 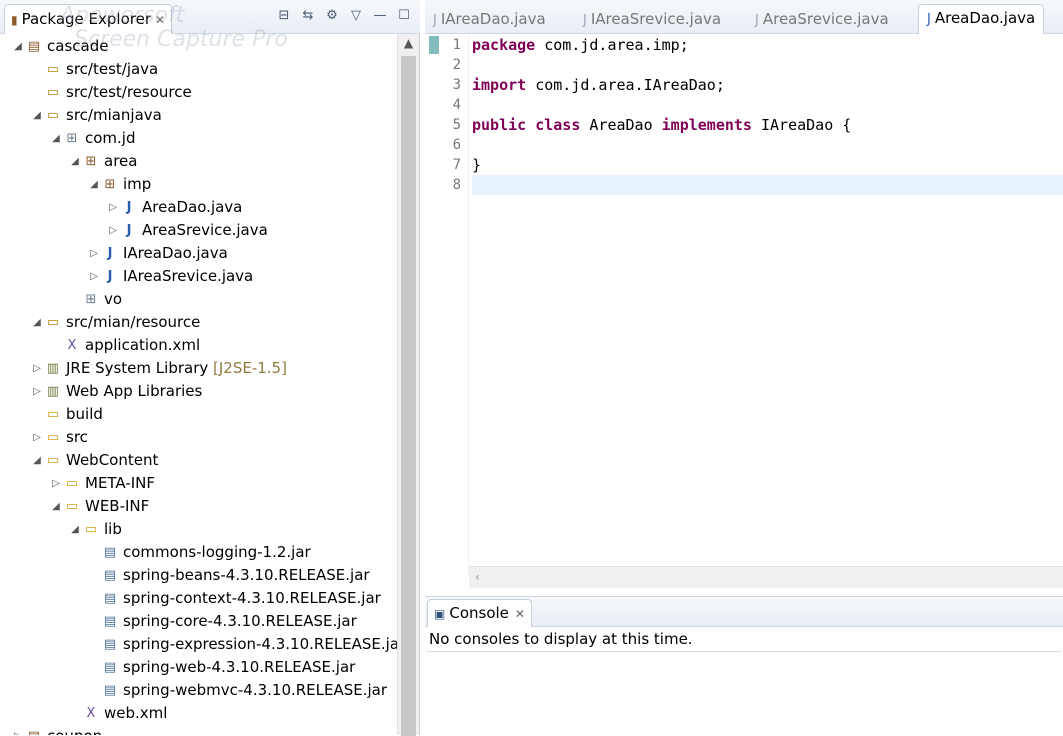 I want to click on tree-item: ◢ ▭ WebContent, so click(x=198, y=460).